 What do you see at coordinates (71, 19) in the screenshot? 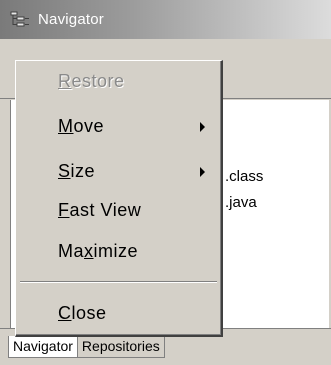
I see `view-title: Navigator` at bounding box center [71, 19].